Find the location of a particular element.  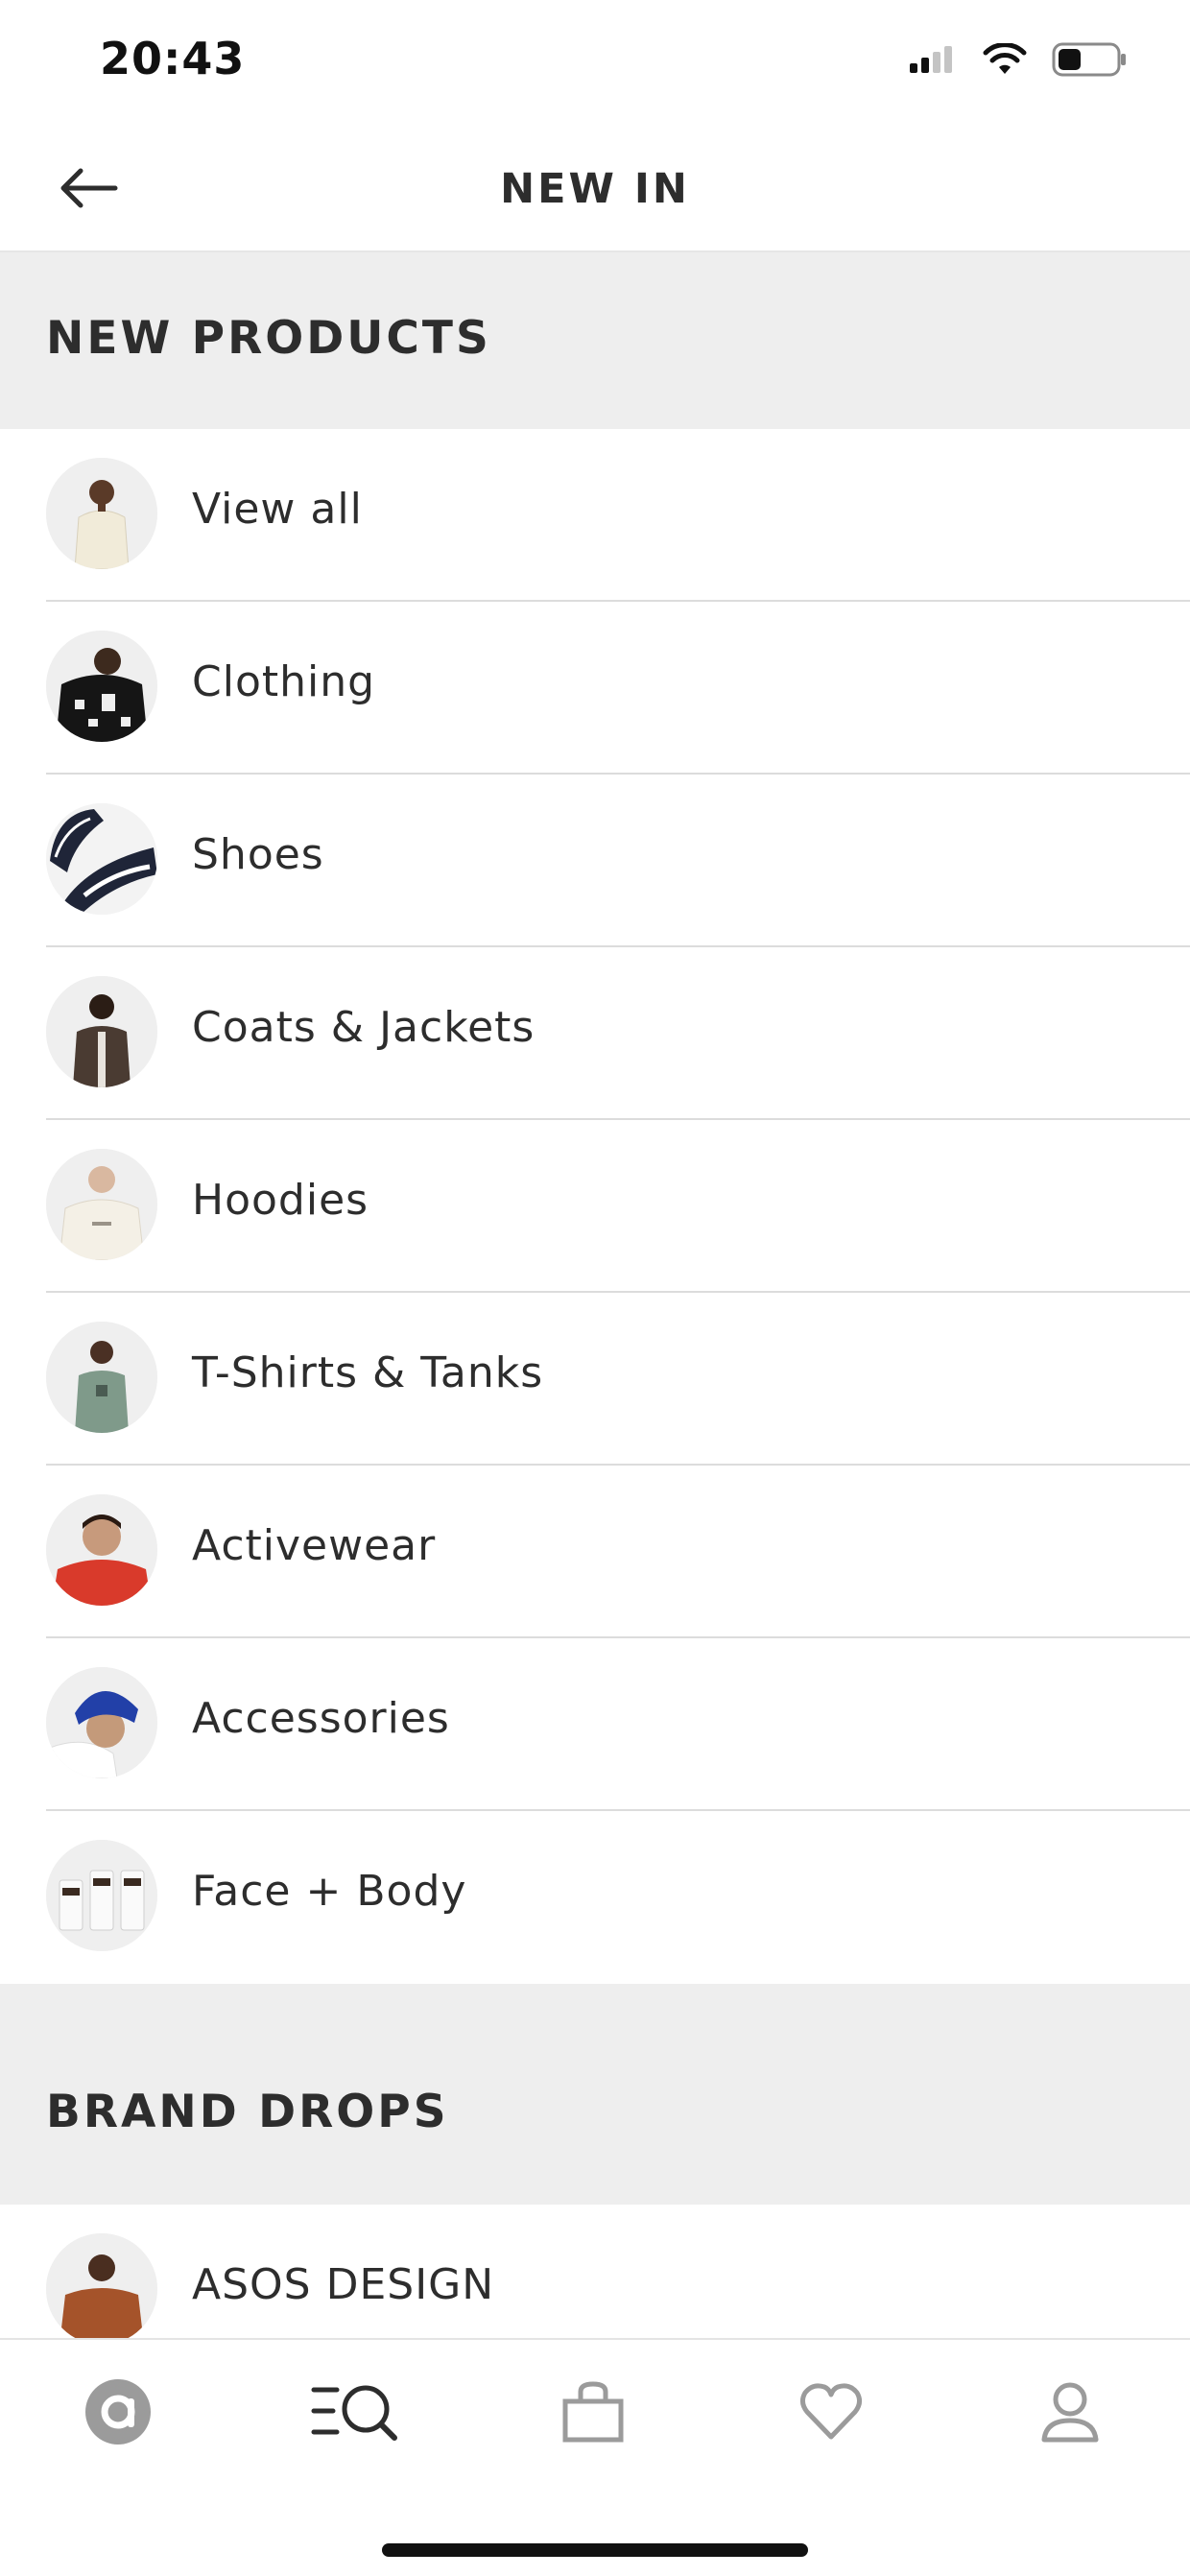

status-icons is located at coordinates (1019, 59).